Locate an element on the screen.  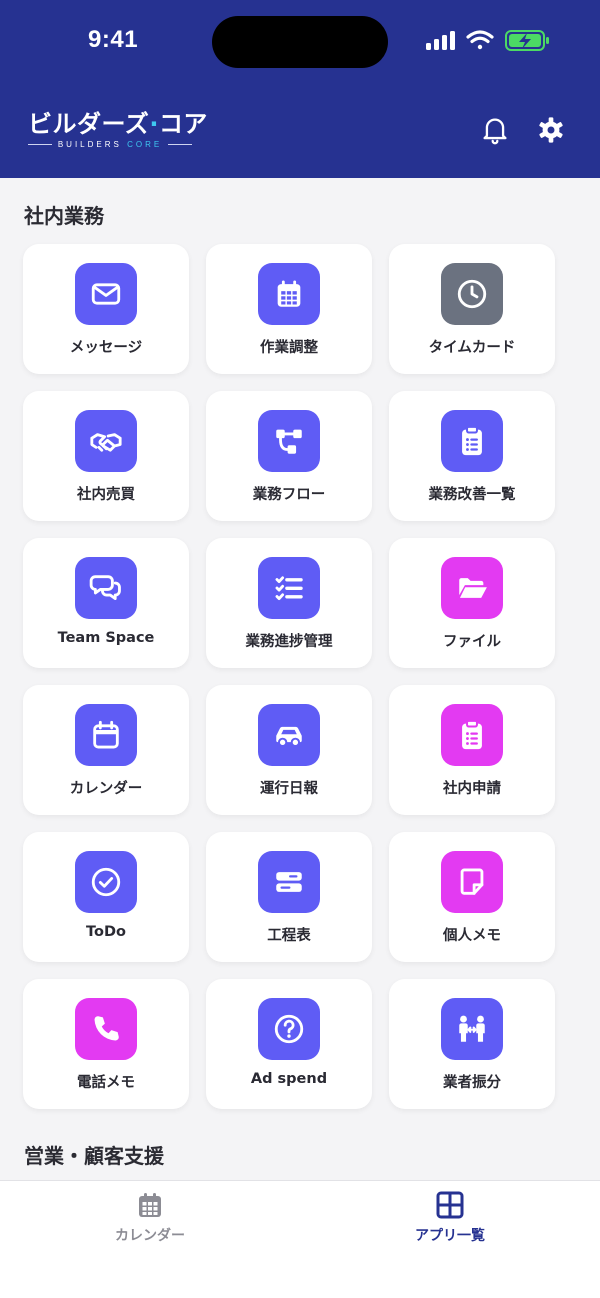
app-card-10: カレンダー is located at coordinates (106, 750).